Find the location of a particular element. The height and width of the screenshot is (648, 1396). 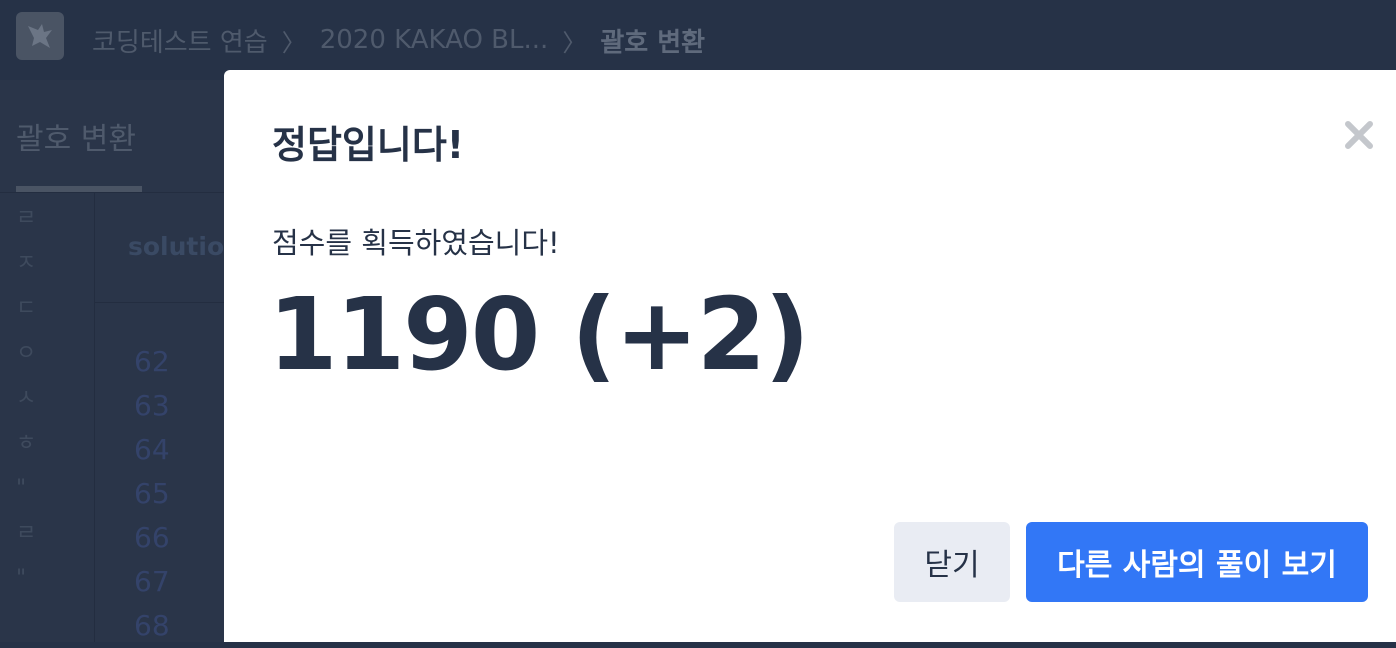

line-number: 65 is located at coordinates (152, 493).